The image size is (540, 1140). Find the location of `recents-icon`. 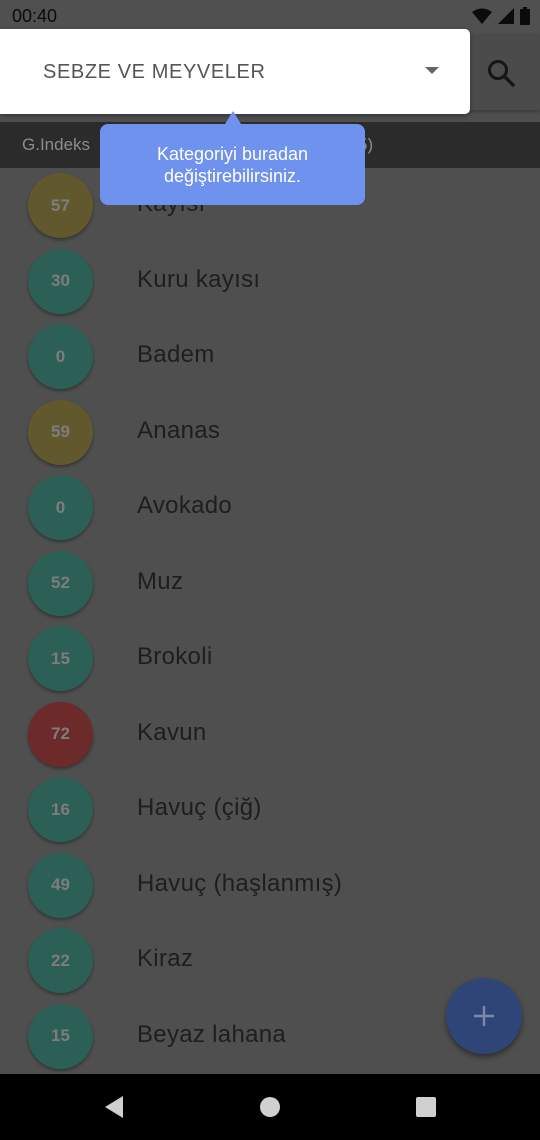

recents-icon is located at coordinates (426, 1107).